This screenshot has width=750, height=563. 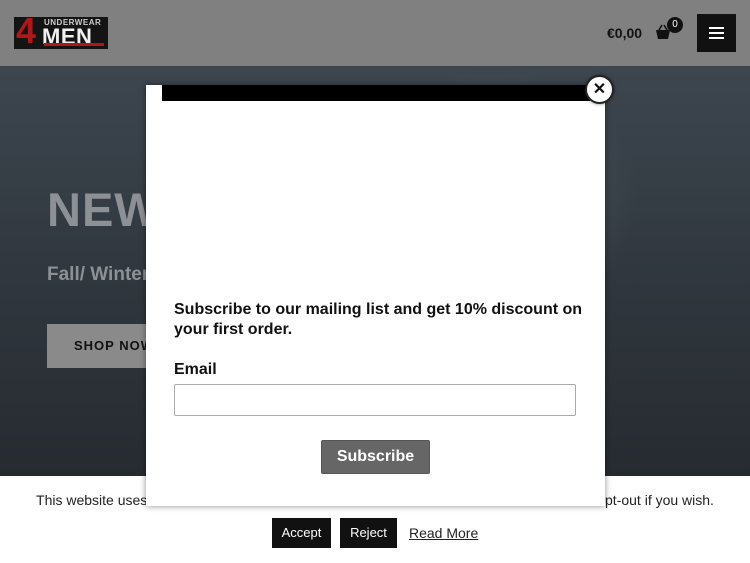 What do you see at coordinates (675, 25) in the screenshot?
I see `cart-count-badge: 0` at bounding box center [675, 25].